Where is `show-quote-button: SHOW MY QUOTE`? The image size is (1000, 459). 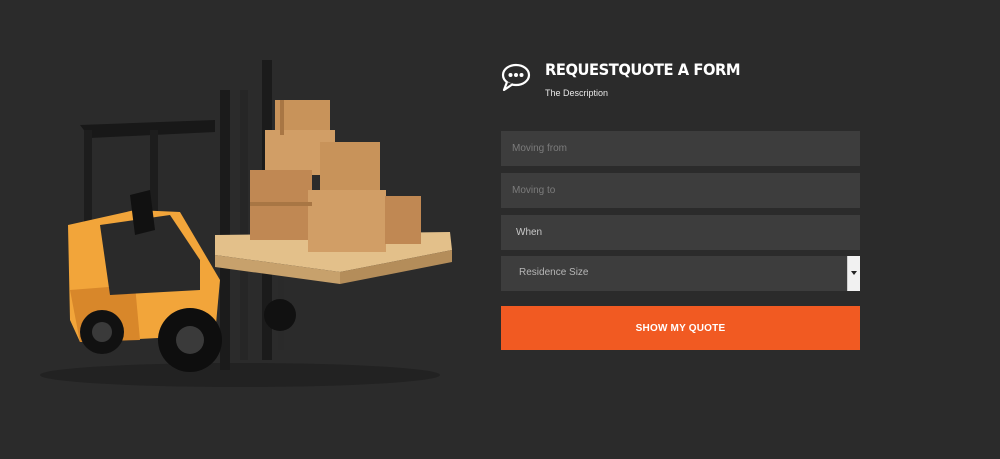
show-quote-button: SHOW MY QUOTE is located at coordinates (680, 328).